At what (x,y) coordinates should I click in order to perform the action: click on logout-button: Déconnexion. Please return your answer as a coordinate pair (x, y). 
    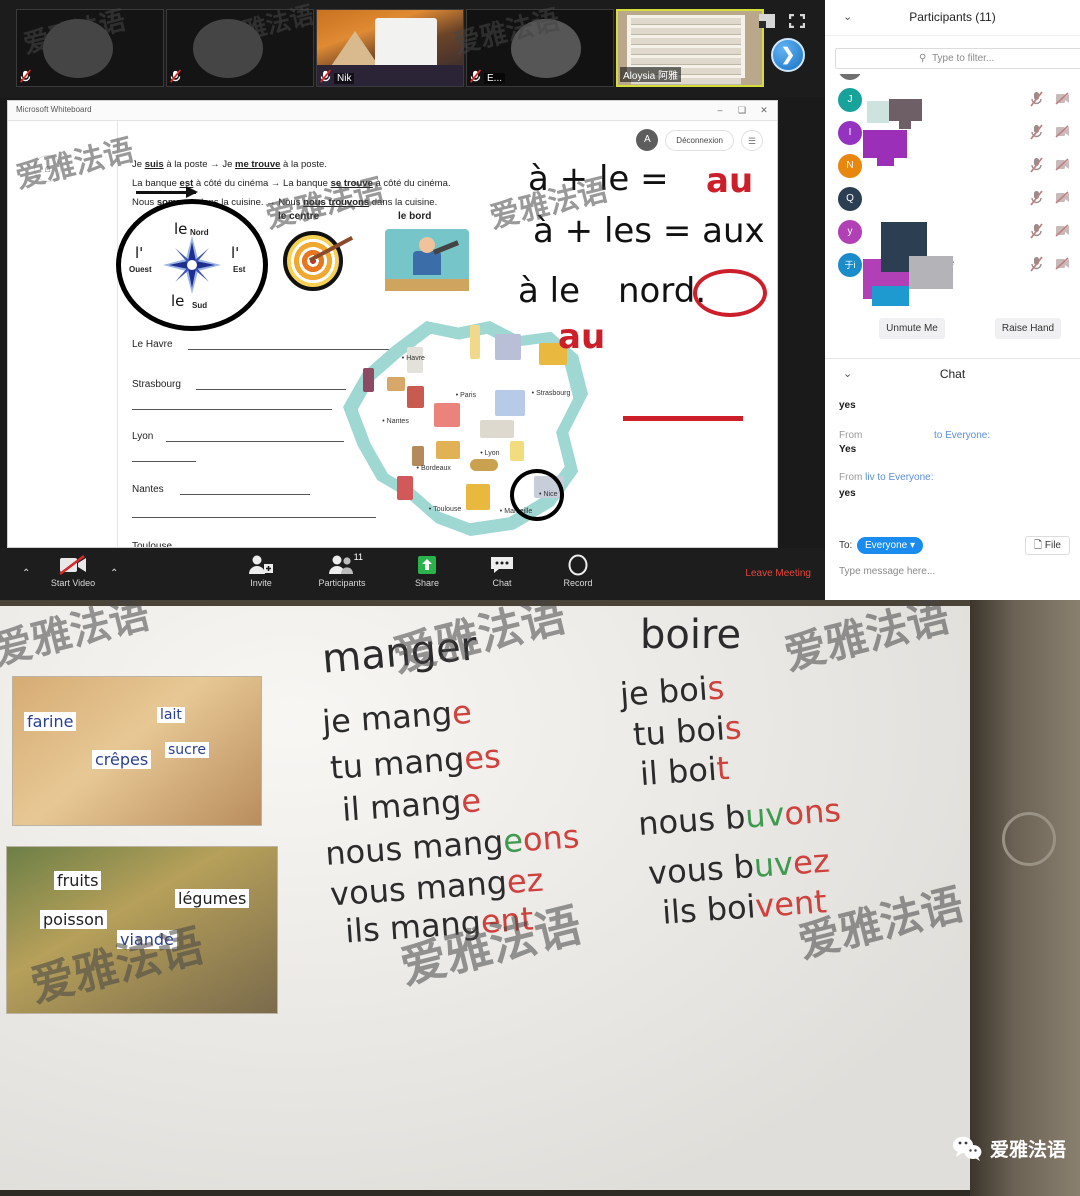
    Looking at the image, I should click on (699, 140).